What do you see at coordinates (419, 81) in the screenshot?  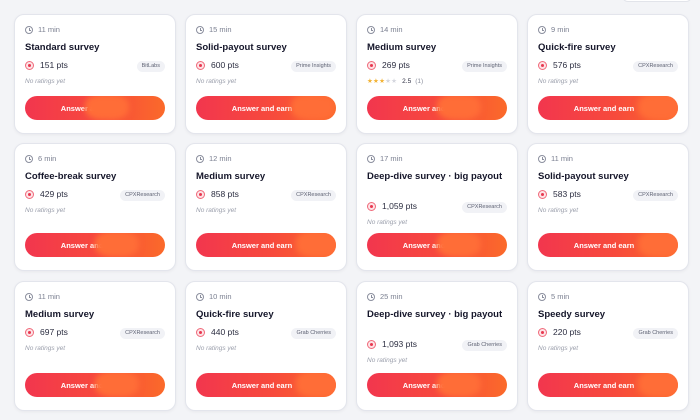 I see `rating-count: (1)` at bounding box center [419, 81].